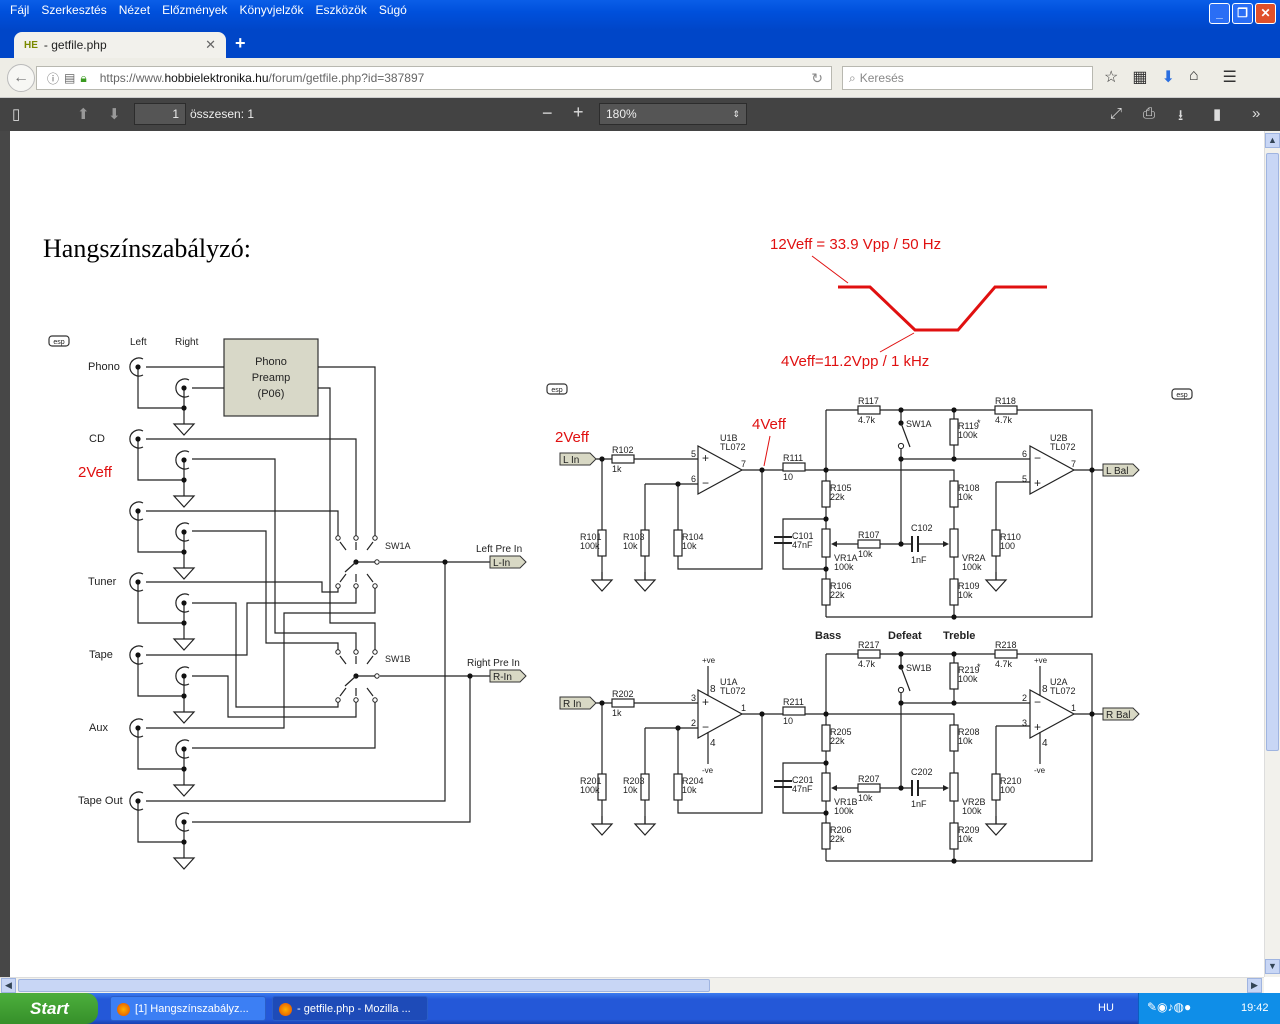 The height and width of the screenshot is (1024, 1280). I want to click on tray-icons: ✎◉♪◍●, so click(1169, 1007).